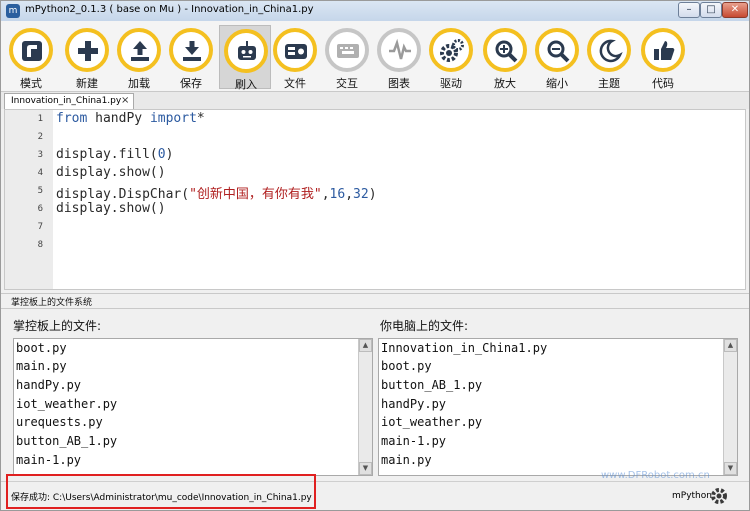  Describe the element at coordinates (655, 475) in the screenshot. I see `watermark: www.DFRobot.com.cn` at that location.